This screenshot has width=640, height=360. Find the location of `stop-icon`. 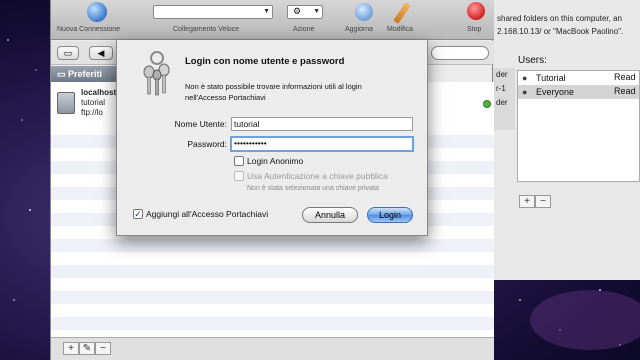

stop-icon is located at coordinates (476, 11).